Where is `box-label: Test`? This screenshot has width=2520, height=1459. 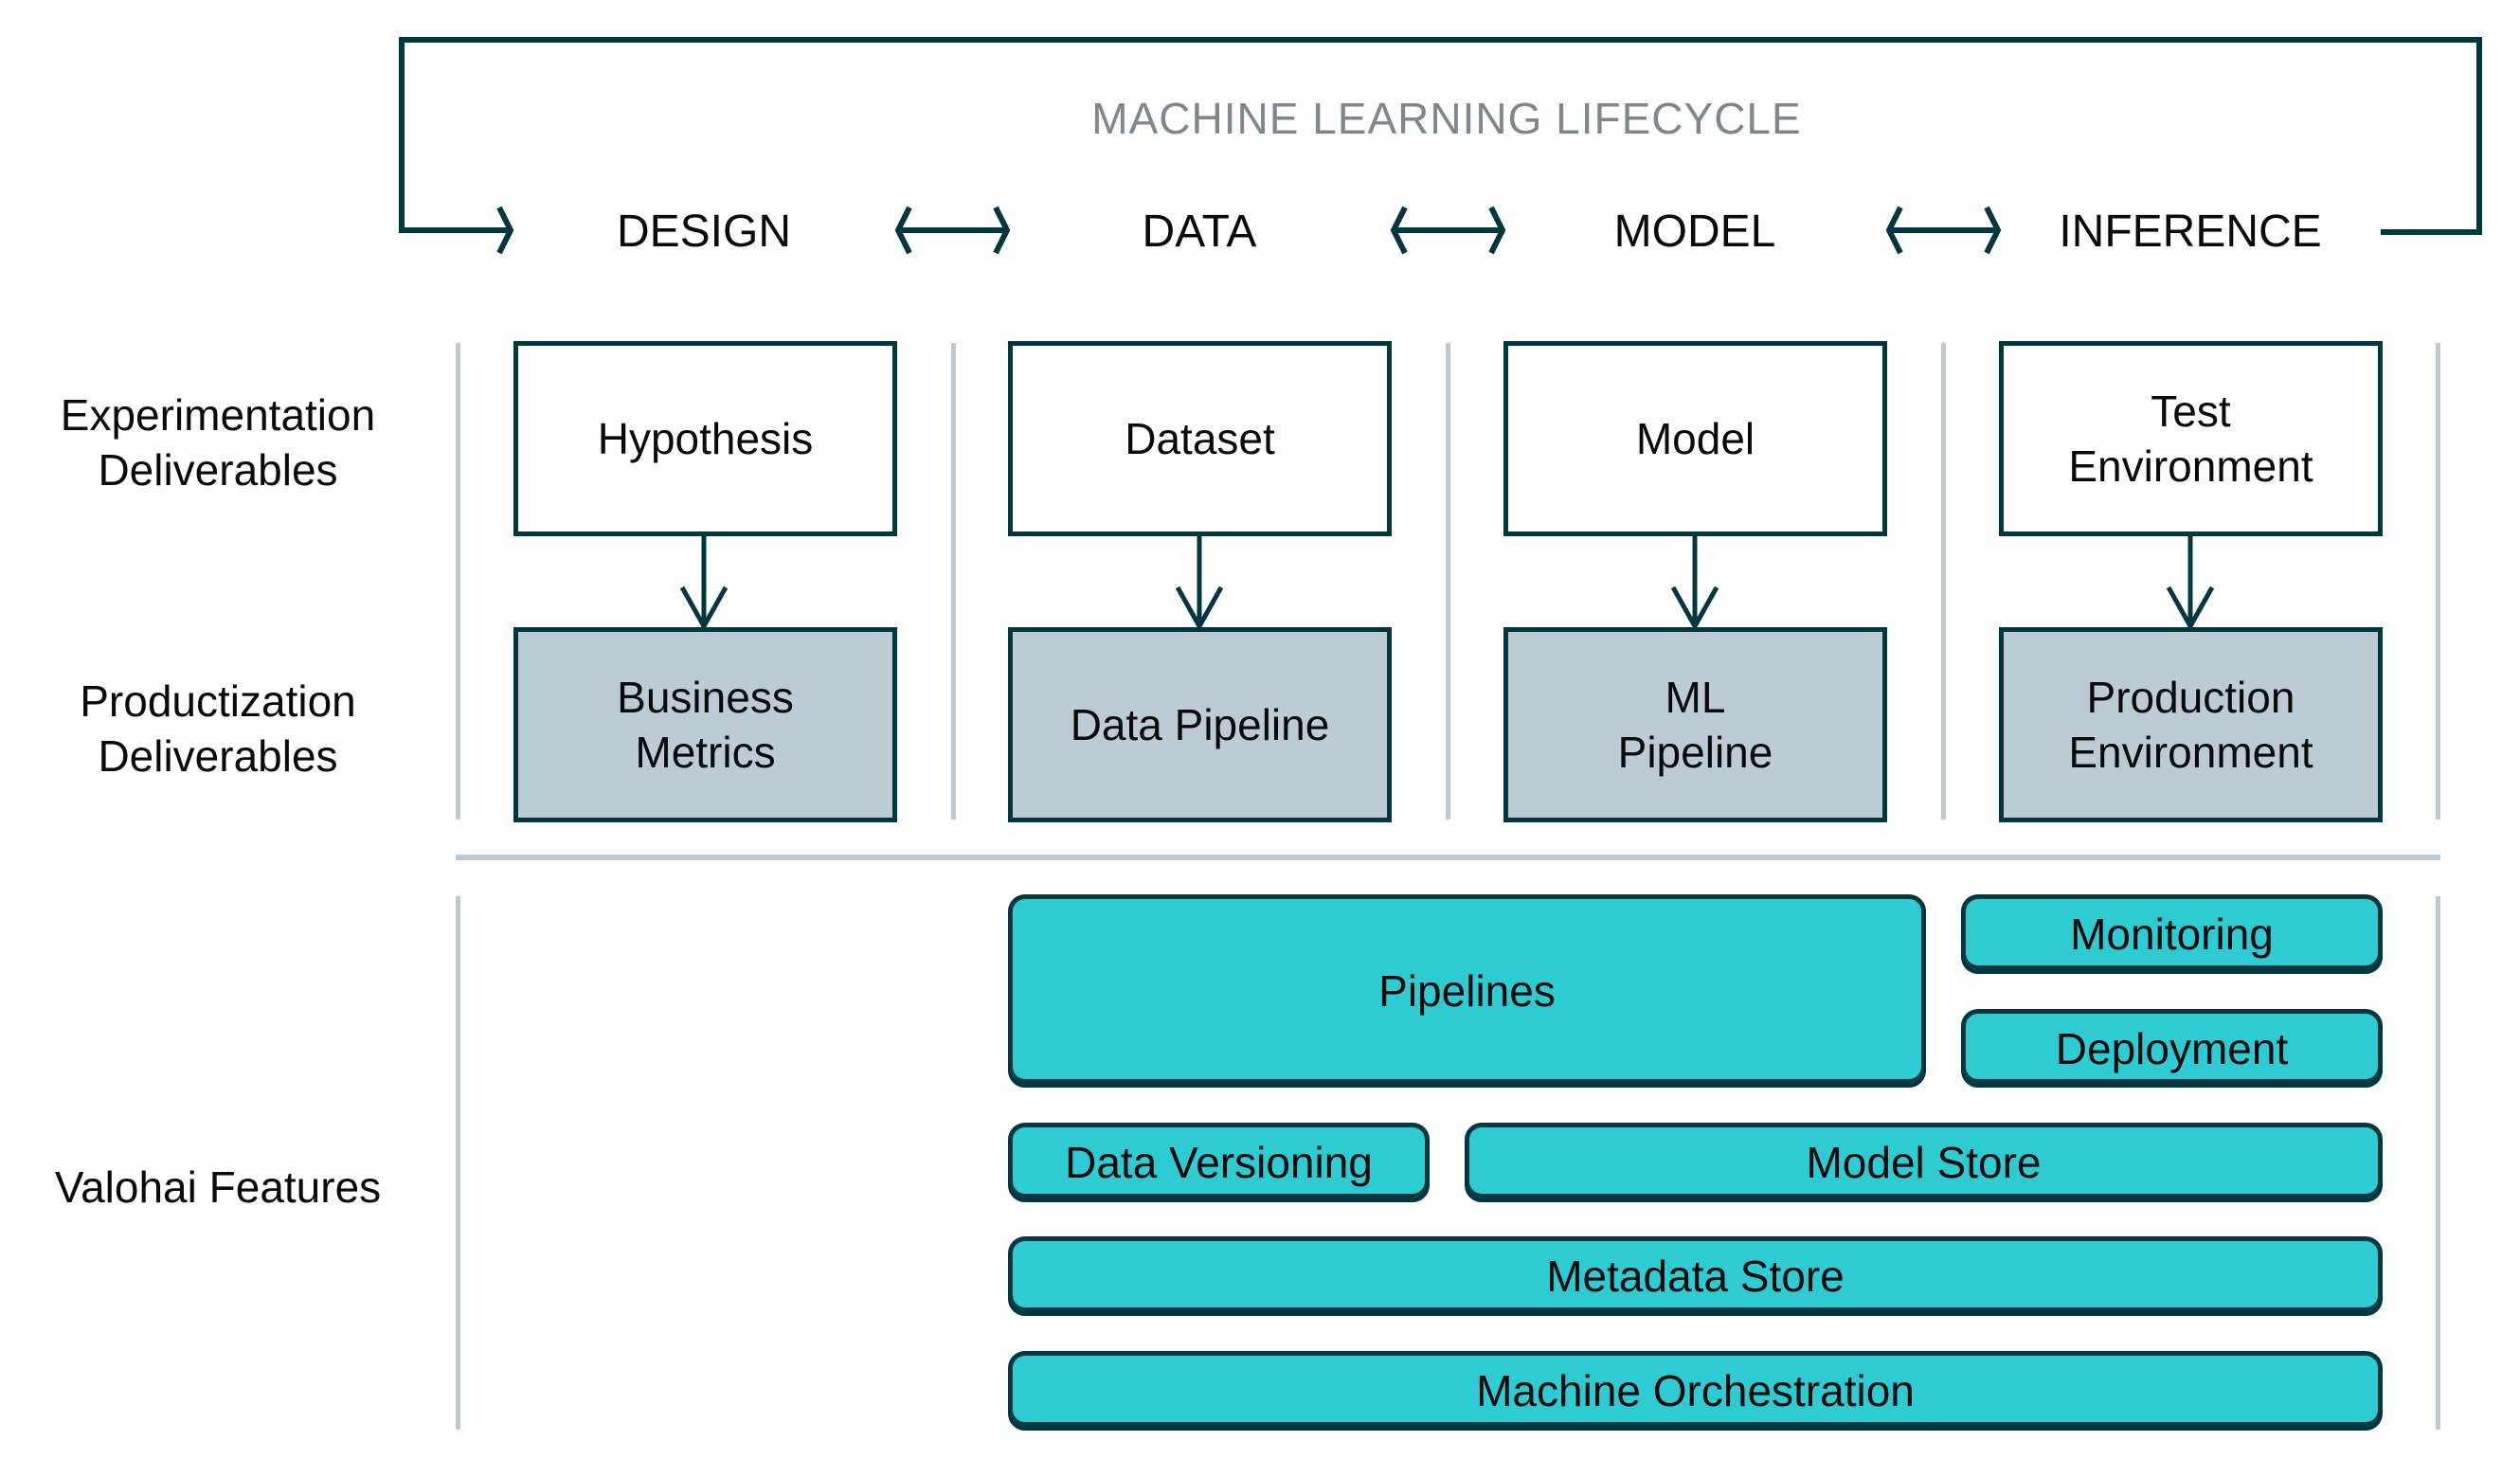 box-label: Test is located at coordinates (2191, 411).